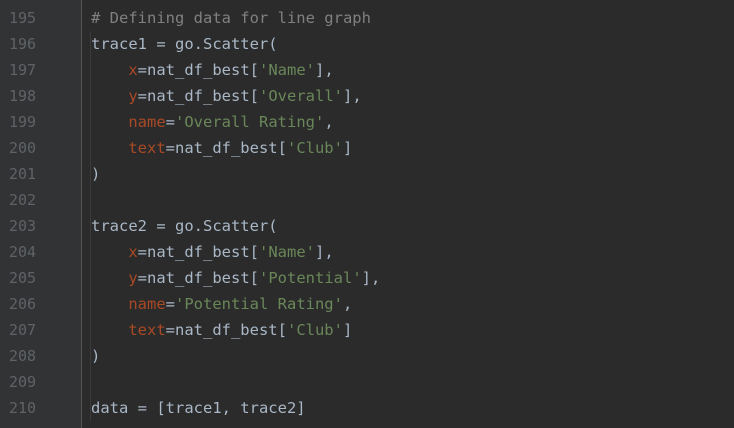  What do you see at coordinates (23, 356) in the screenshot?
I see `line-number: 208` at bounding box center [23, 356].